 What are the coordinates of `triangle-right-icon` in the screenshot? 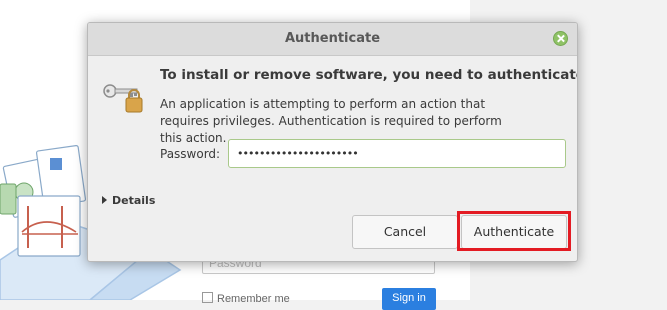 It's located at (104, 200).